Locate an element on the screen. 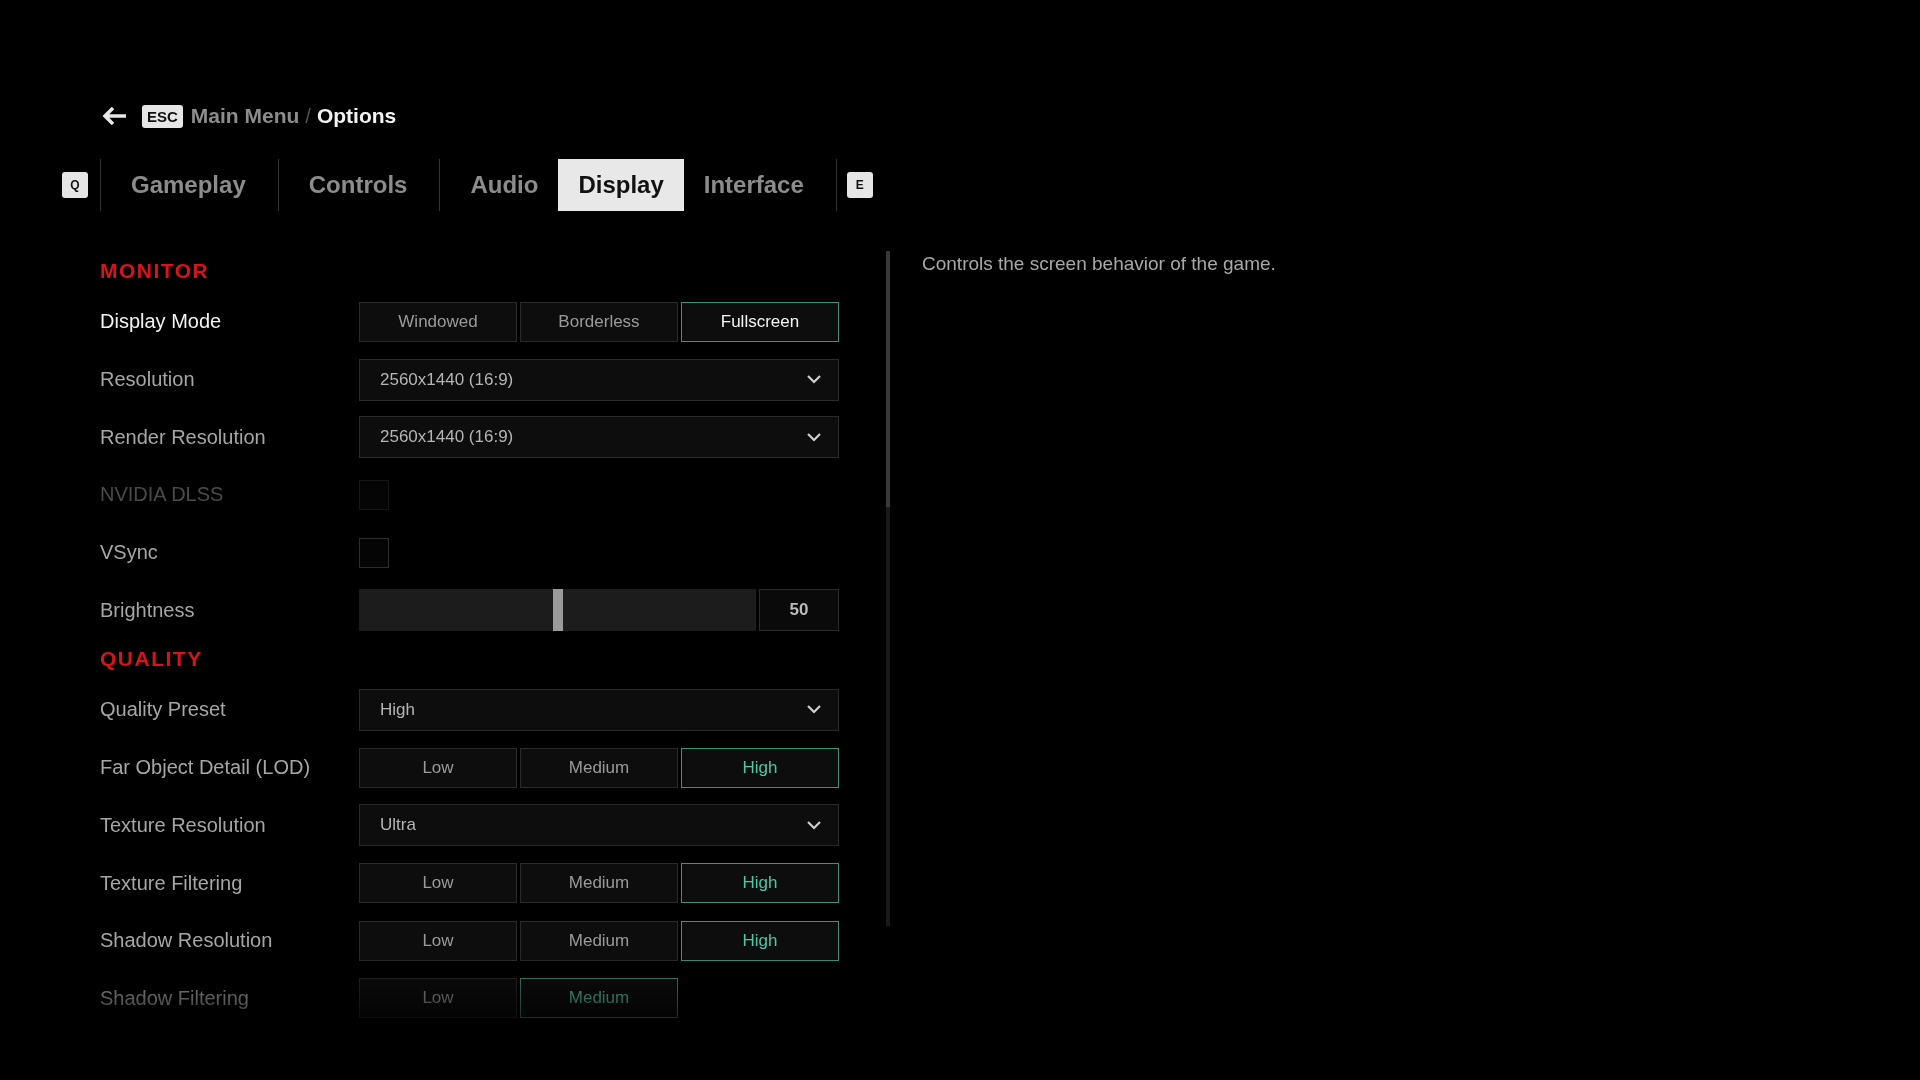 Image resolution: width=1920 pixels, height=1080 pixels. q-key: Q is located at coordinates (75, 185).